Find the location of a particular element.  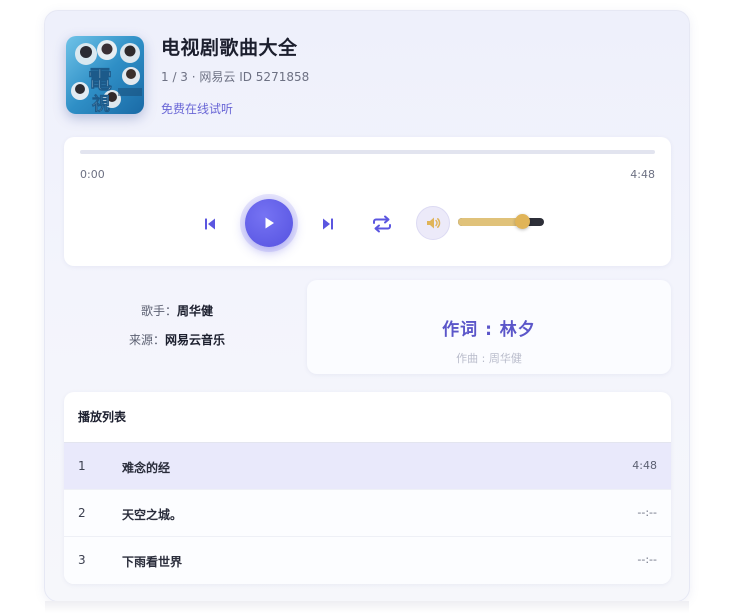

playlist-item: 3 下雨看世界 --:-- is located at coordinates (367, 560).